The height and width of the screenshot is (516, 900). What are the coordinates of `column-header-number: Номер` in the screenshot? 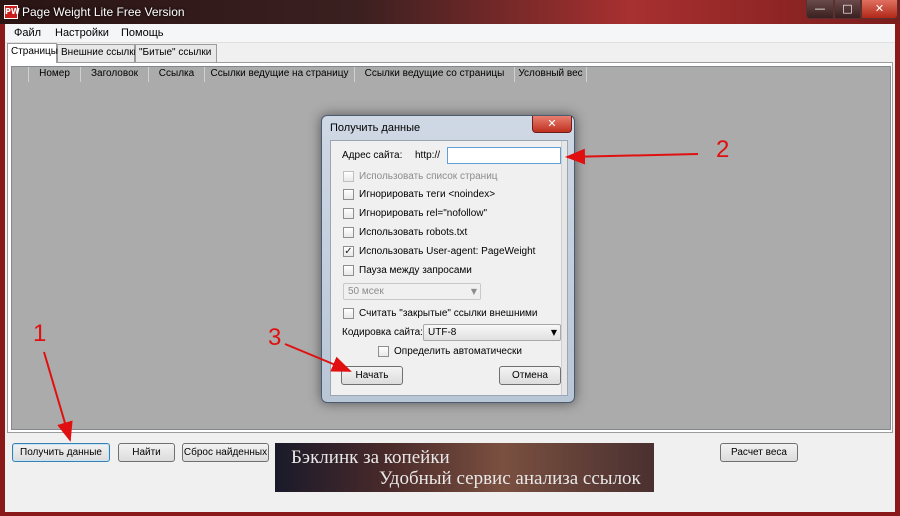 It's located at (55, 74).